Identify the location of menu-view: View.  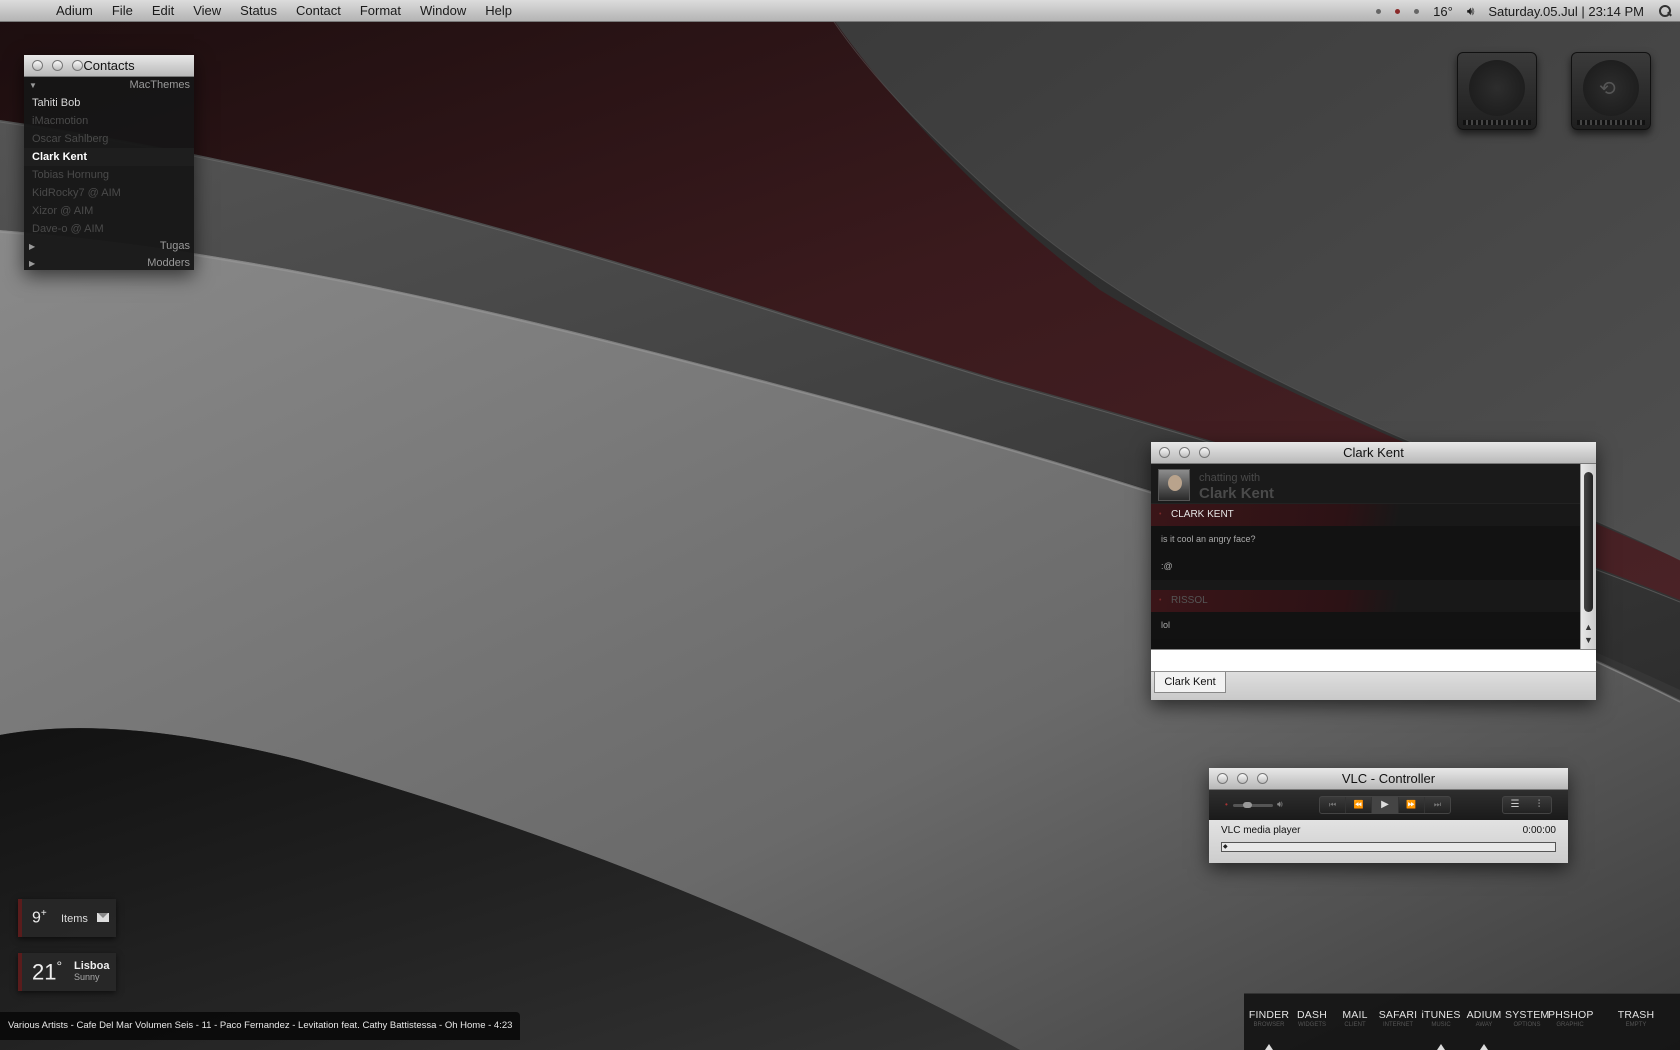
(207, 10).